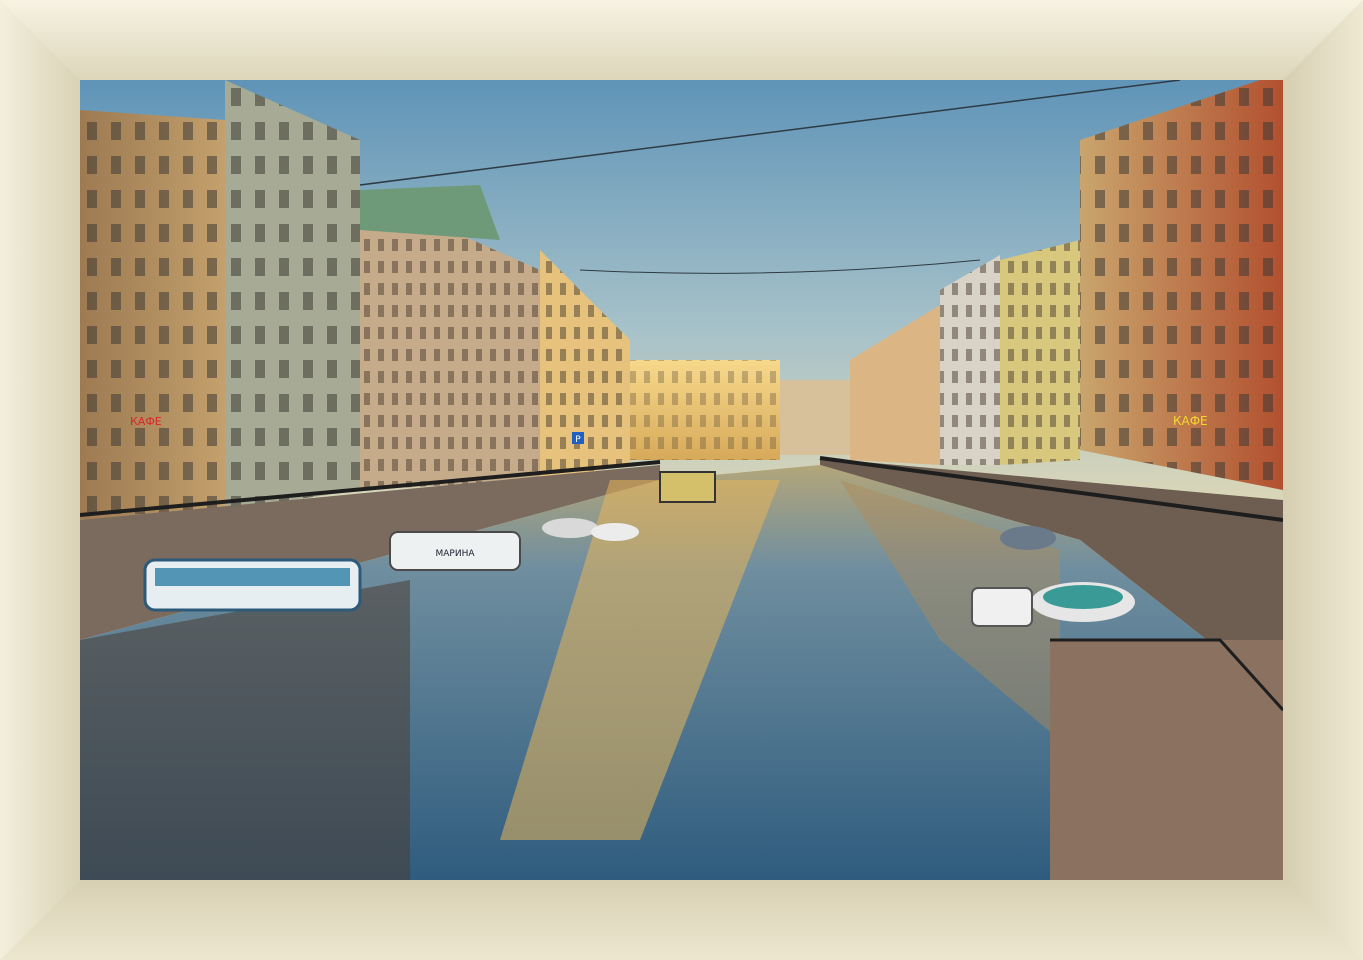  Describe the element at coordinates (1190, 421) in the screenshot. I see `right-cafe-sign: КАФЕ` at that location.